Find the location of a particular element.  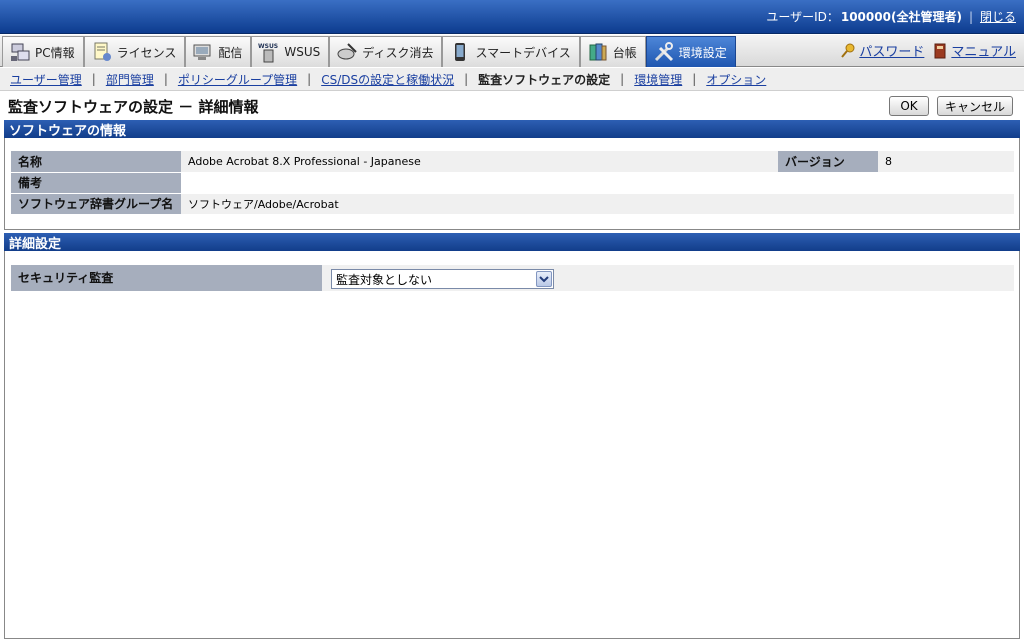

tab-label: 環境設定 is located at coordinates (702, 52).